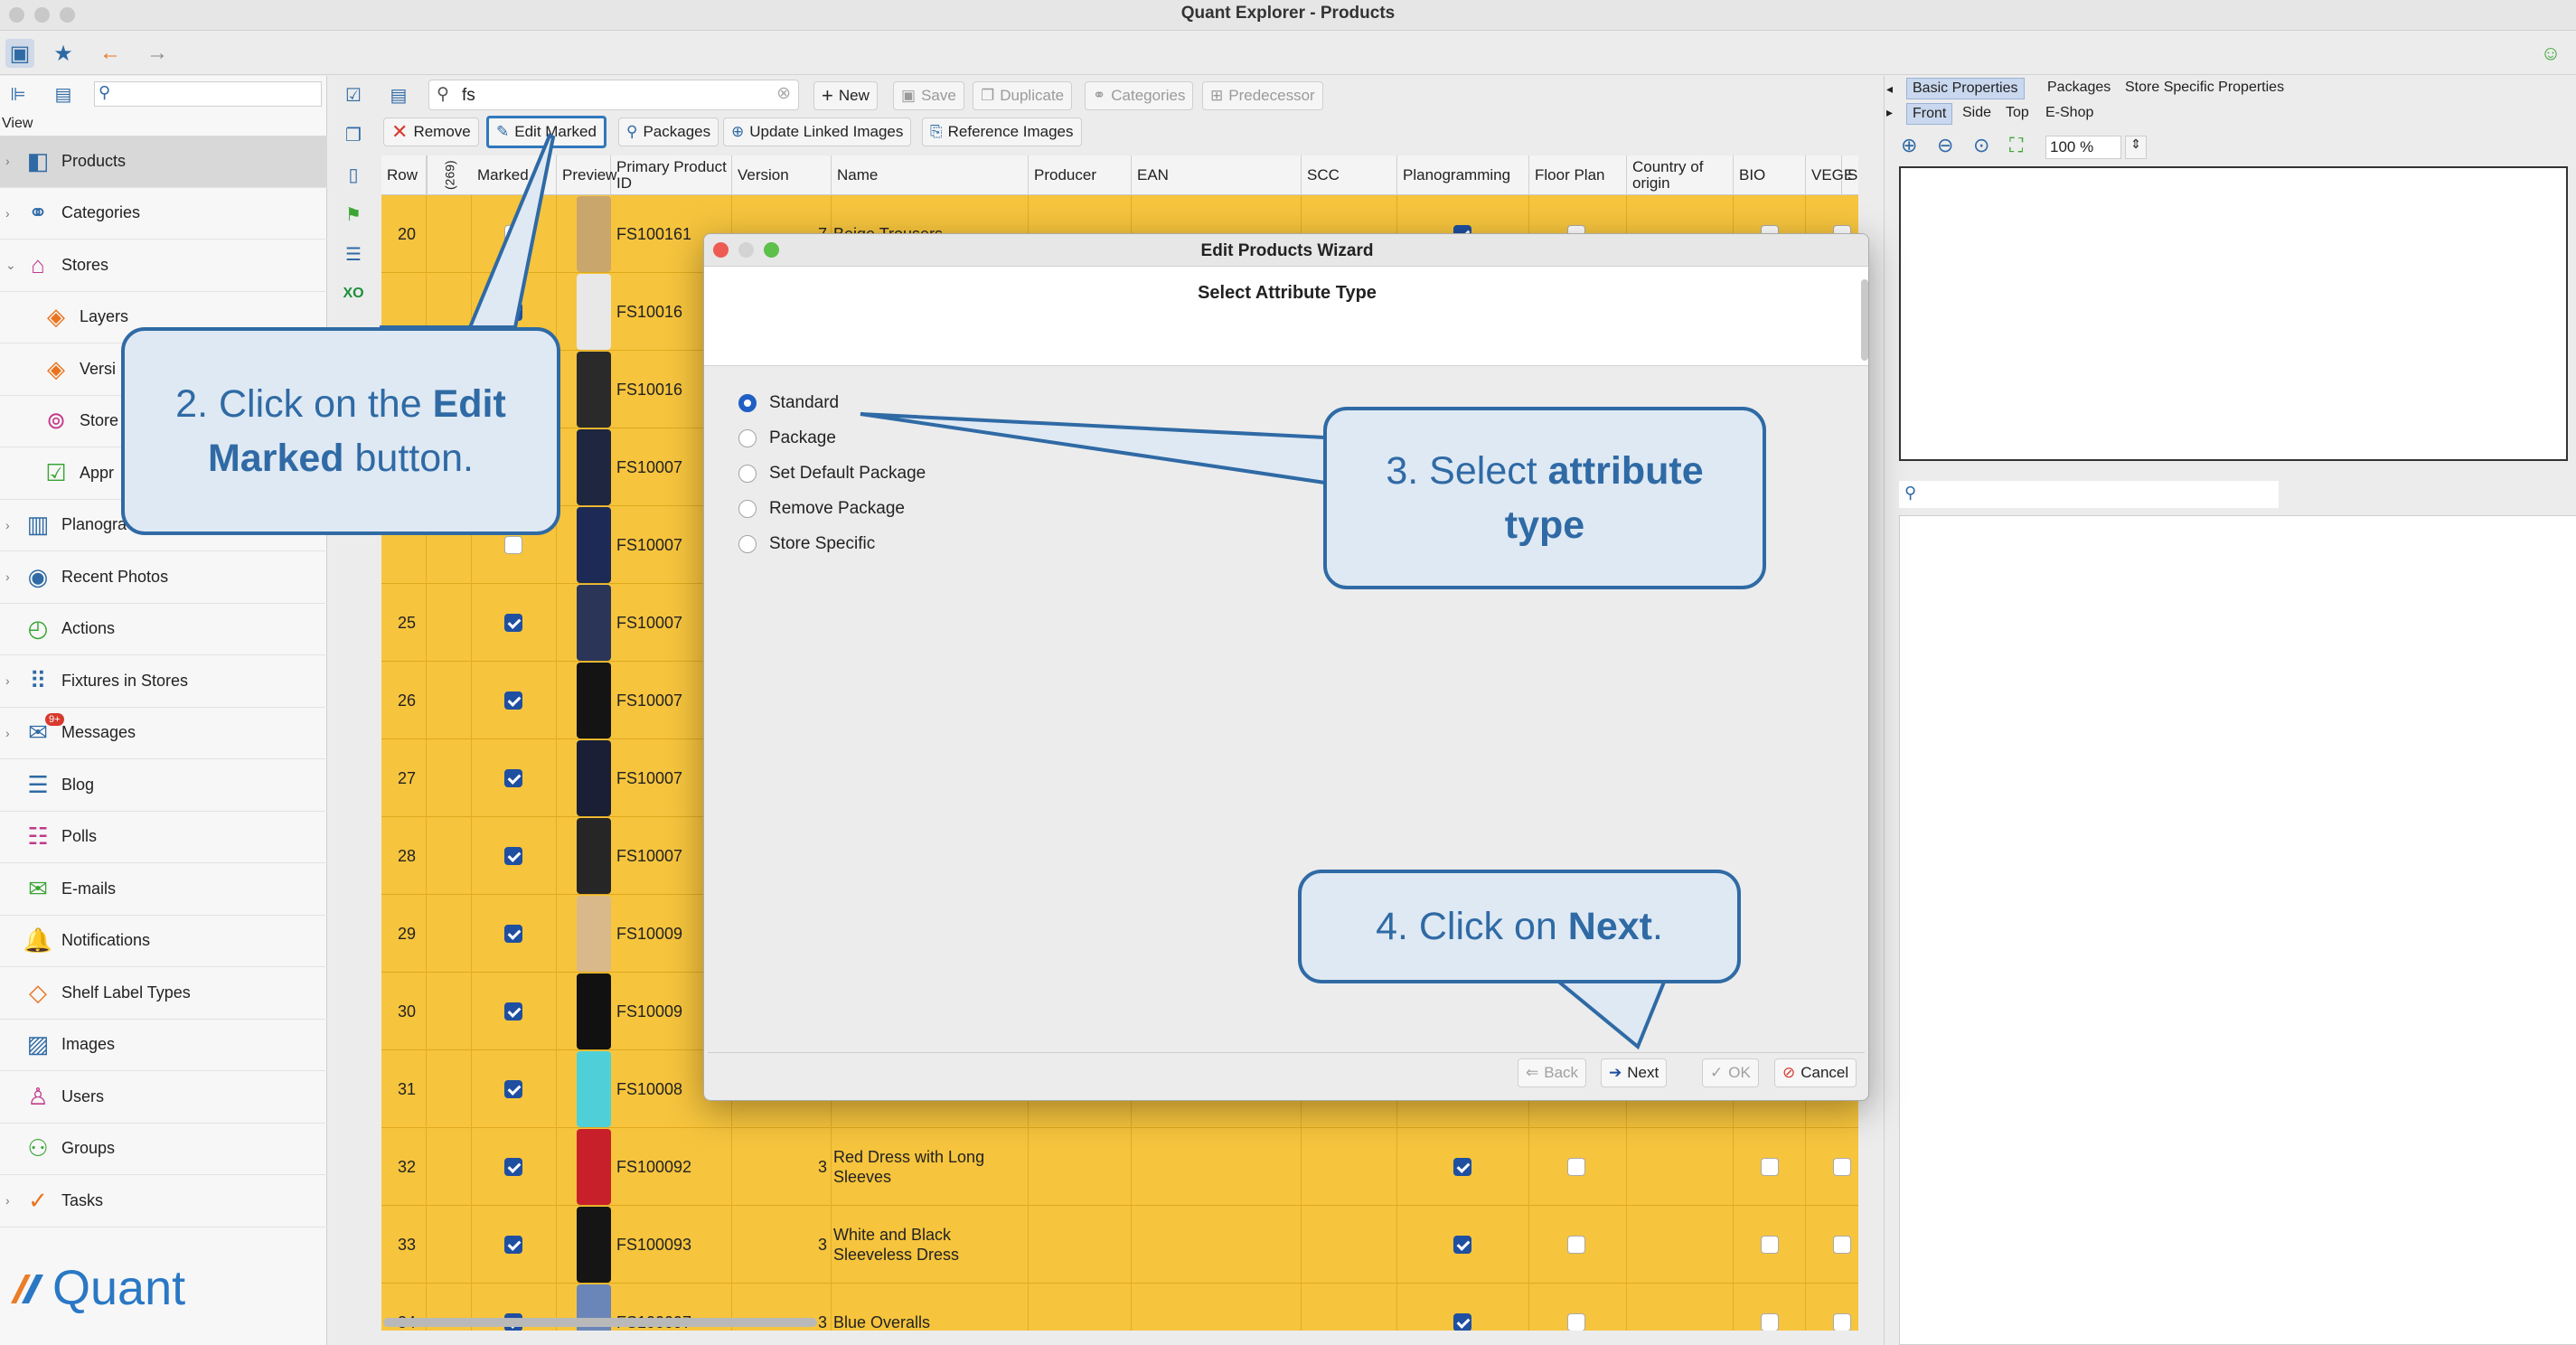 Image resolution: width=2576 pixels, height=1345 pixels. Describe the element at coordinates (1093, 448) in the screenshot. I see `callout-3-pointer` at that location.